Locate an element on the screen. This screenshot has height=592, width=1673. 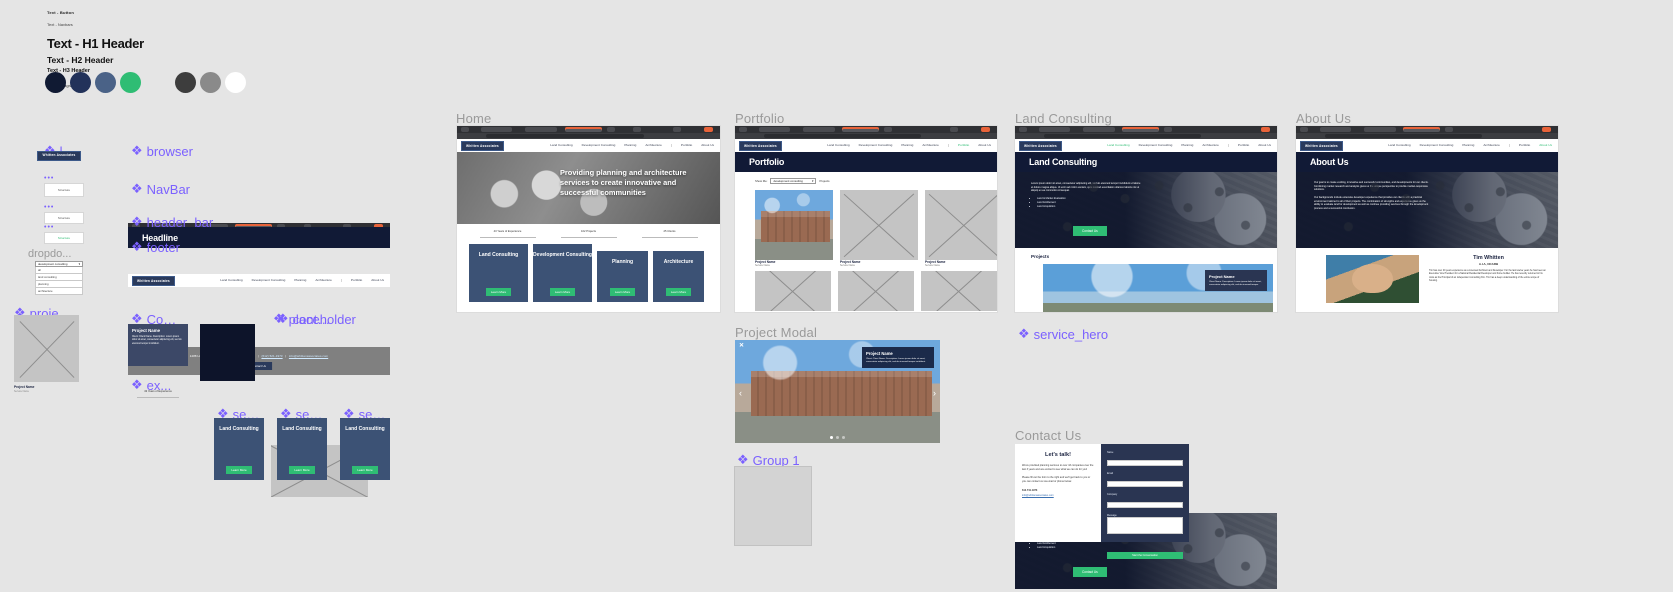
close-icon: ✕ is located at coordinates (741, 345).